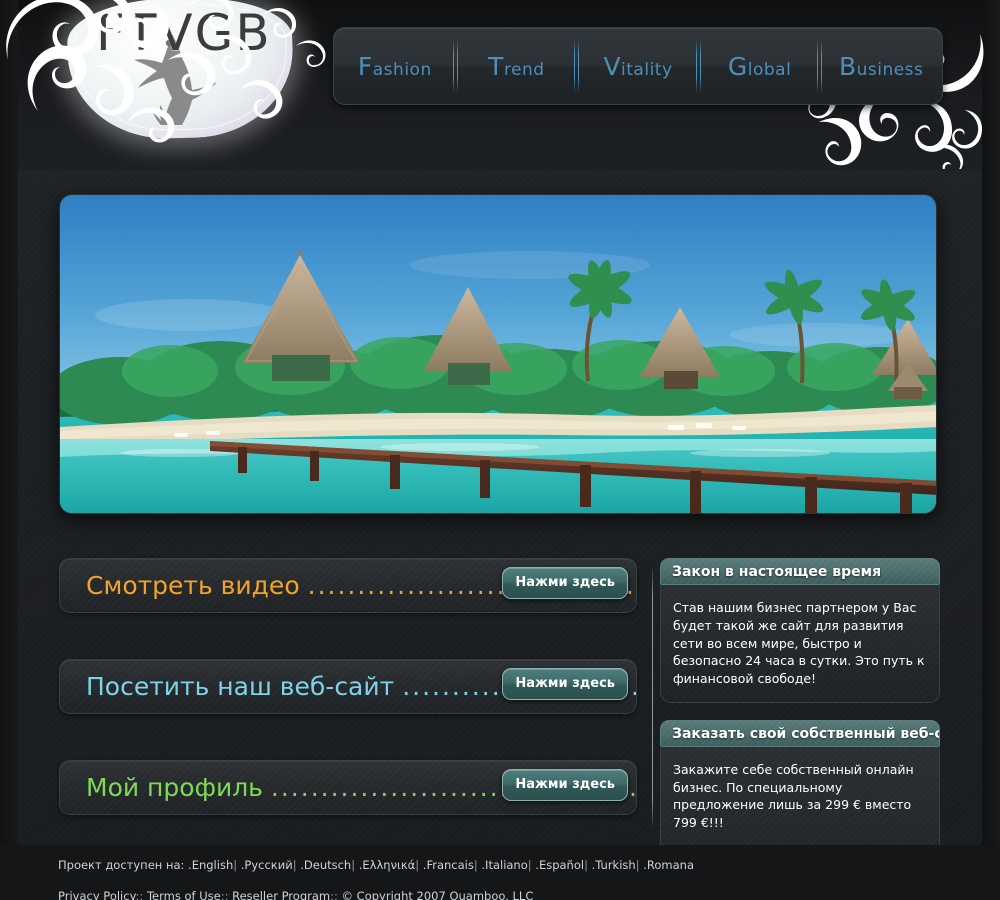  I want to click on panel-title-order-website: Заказать свой собственный веб-сайт, so click(800, 733).